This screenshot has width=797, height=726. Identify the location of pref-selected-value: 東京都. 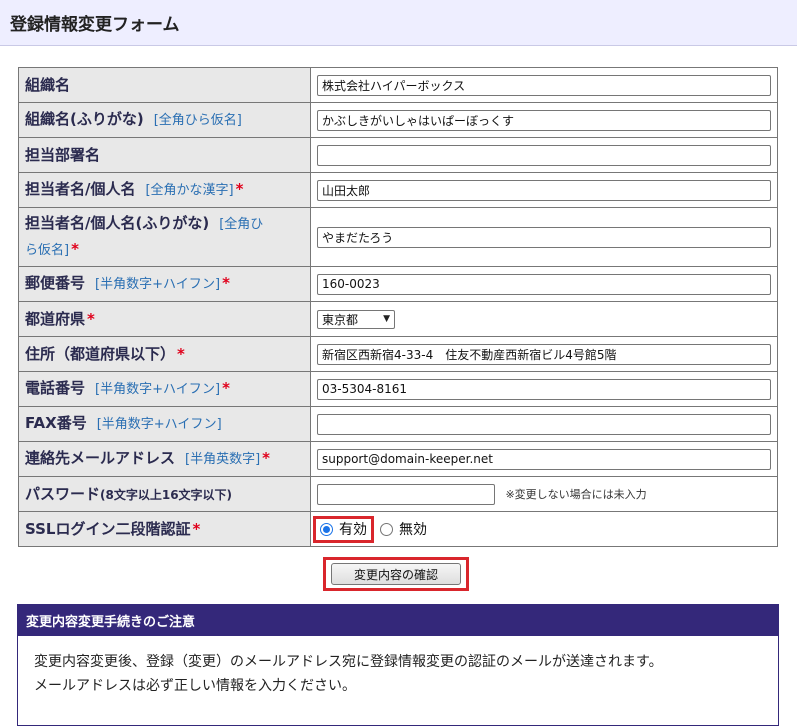
(340, 319).